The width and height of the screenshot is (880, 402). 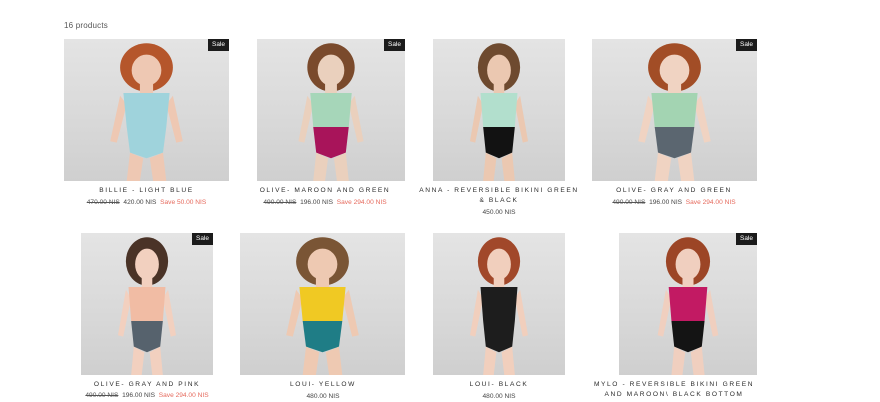 I want to click on regular-price: 450.00 NIS, so click(x=499, y=212).